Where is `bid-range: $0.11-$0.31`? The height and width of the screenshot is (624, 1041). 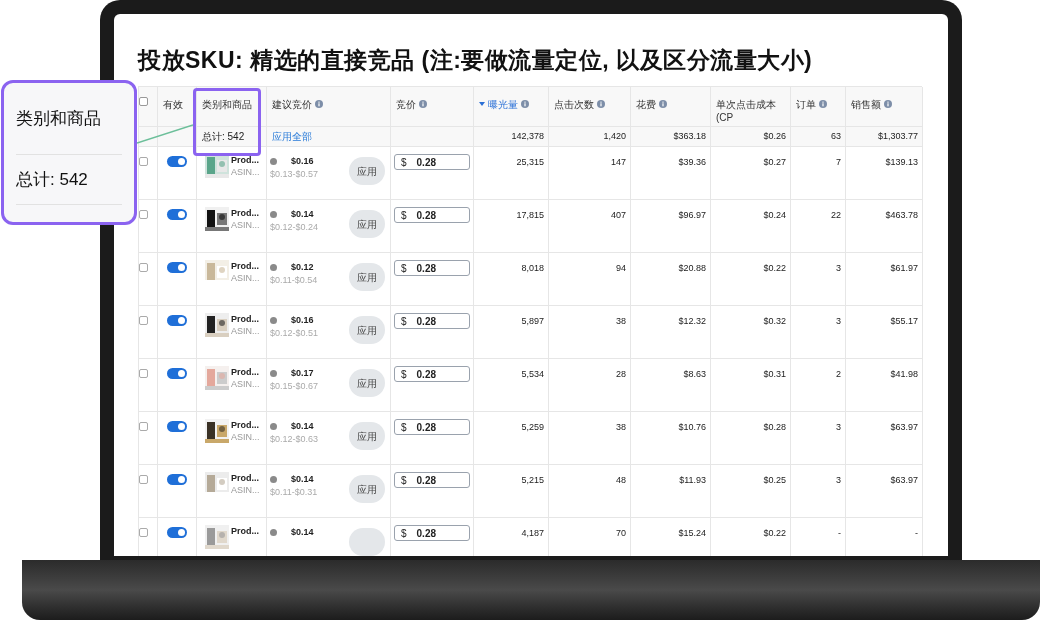 bid-range: $0.11-$0.31 is located at coordinates (294, 492).